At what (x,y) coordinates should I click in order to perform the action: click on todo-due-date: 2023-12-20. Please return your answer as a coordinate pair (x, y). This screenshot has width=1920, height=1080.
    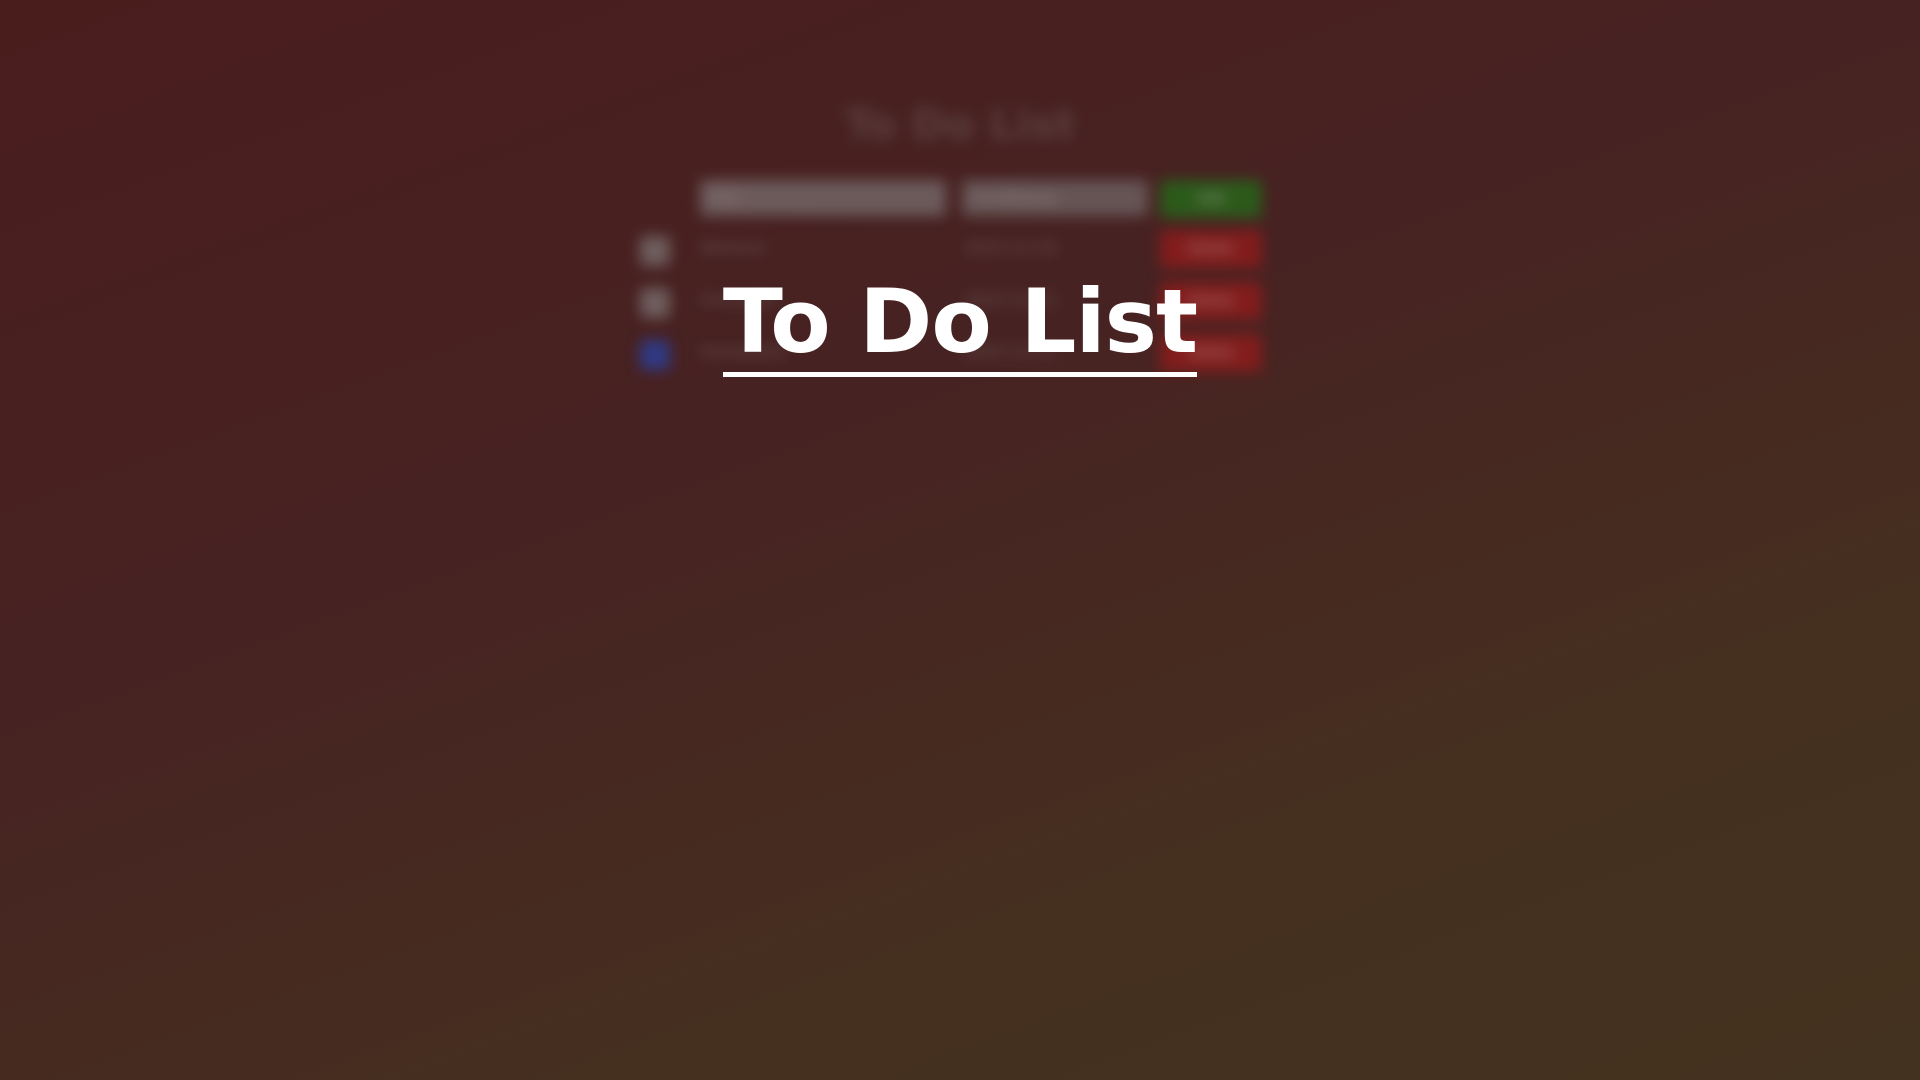
    Looking at the image, I should click on (1010, 247).